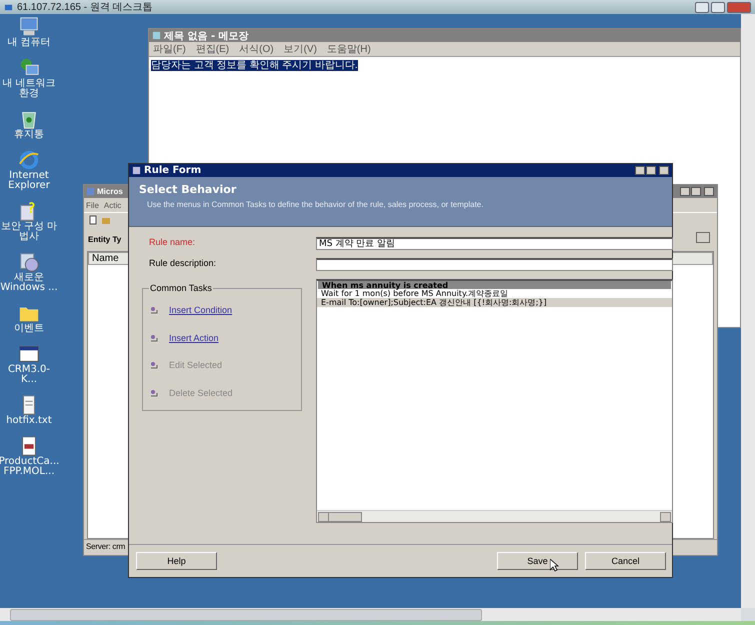 Image resolution: width=755 pixels, height=625 pixels. Describe the element at coordinates (254, 65) in the screenshot. I see `selected-text: 담당자는 고객 정보를 확인해 주시기 바랍니다.` at that location.